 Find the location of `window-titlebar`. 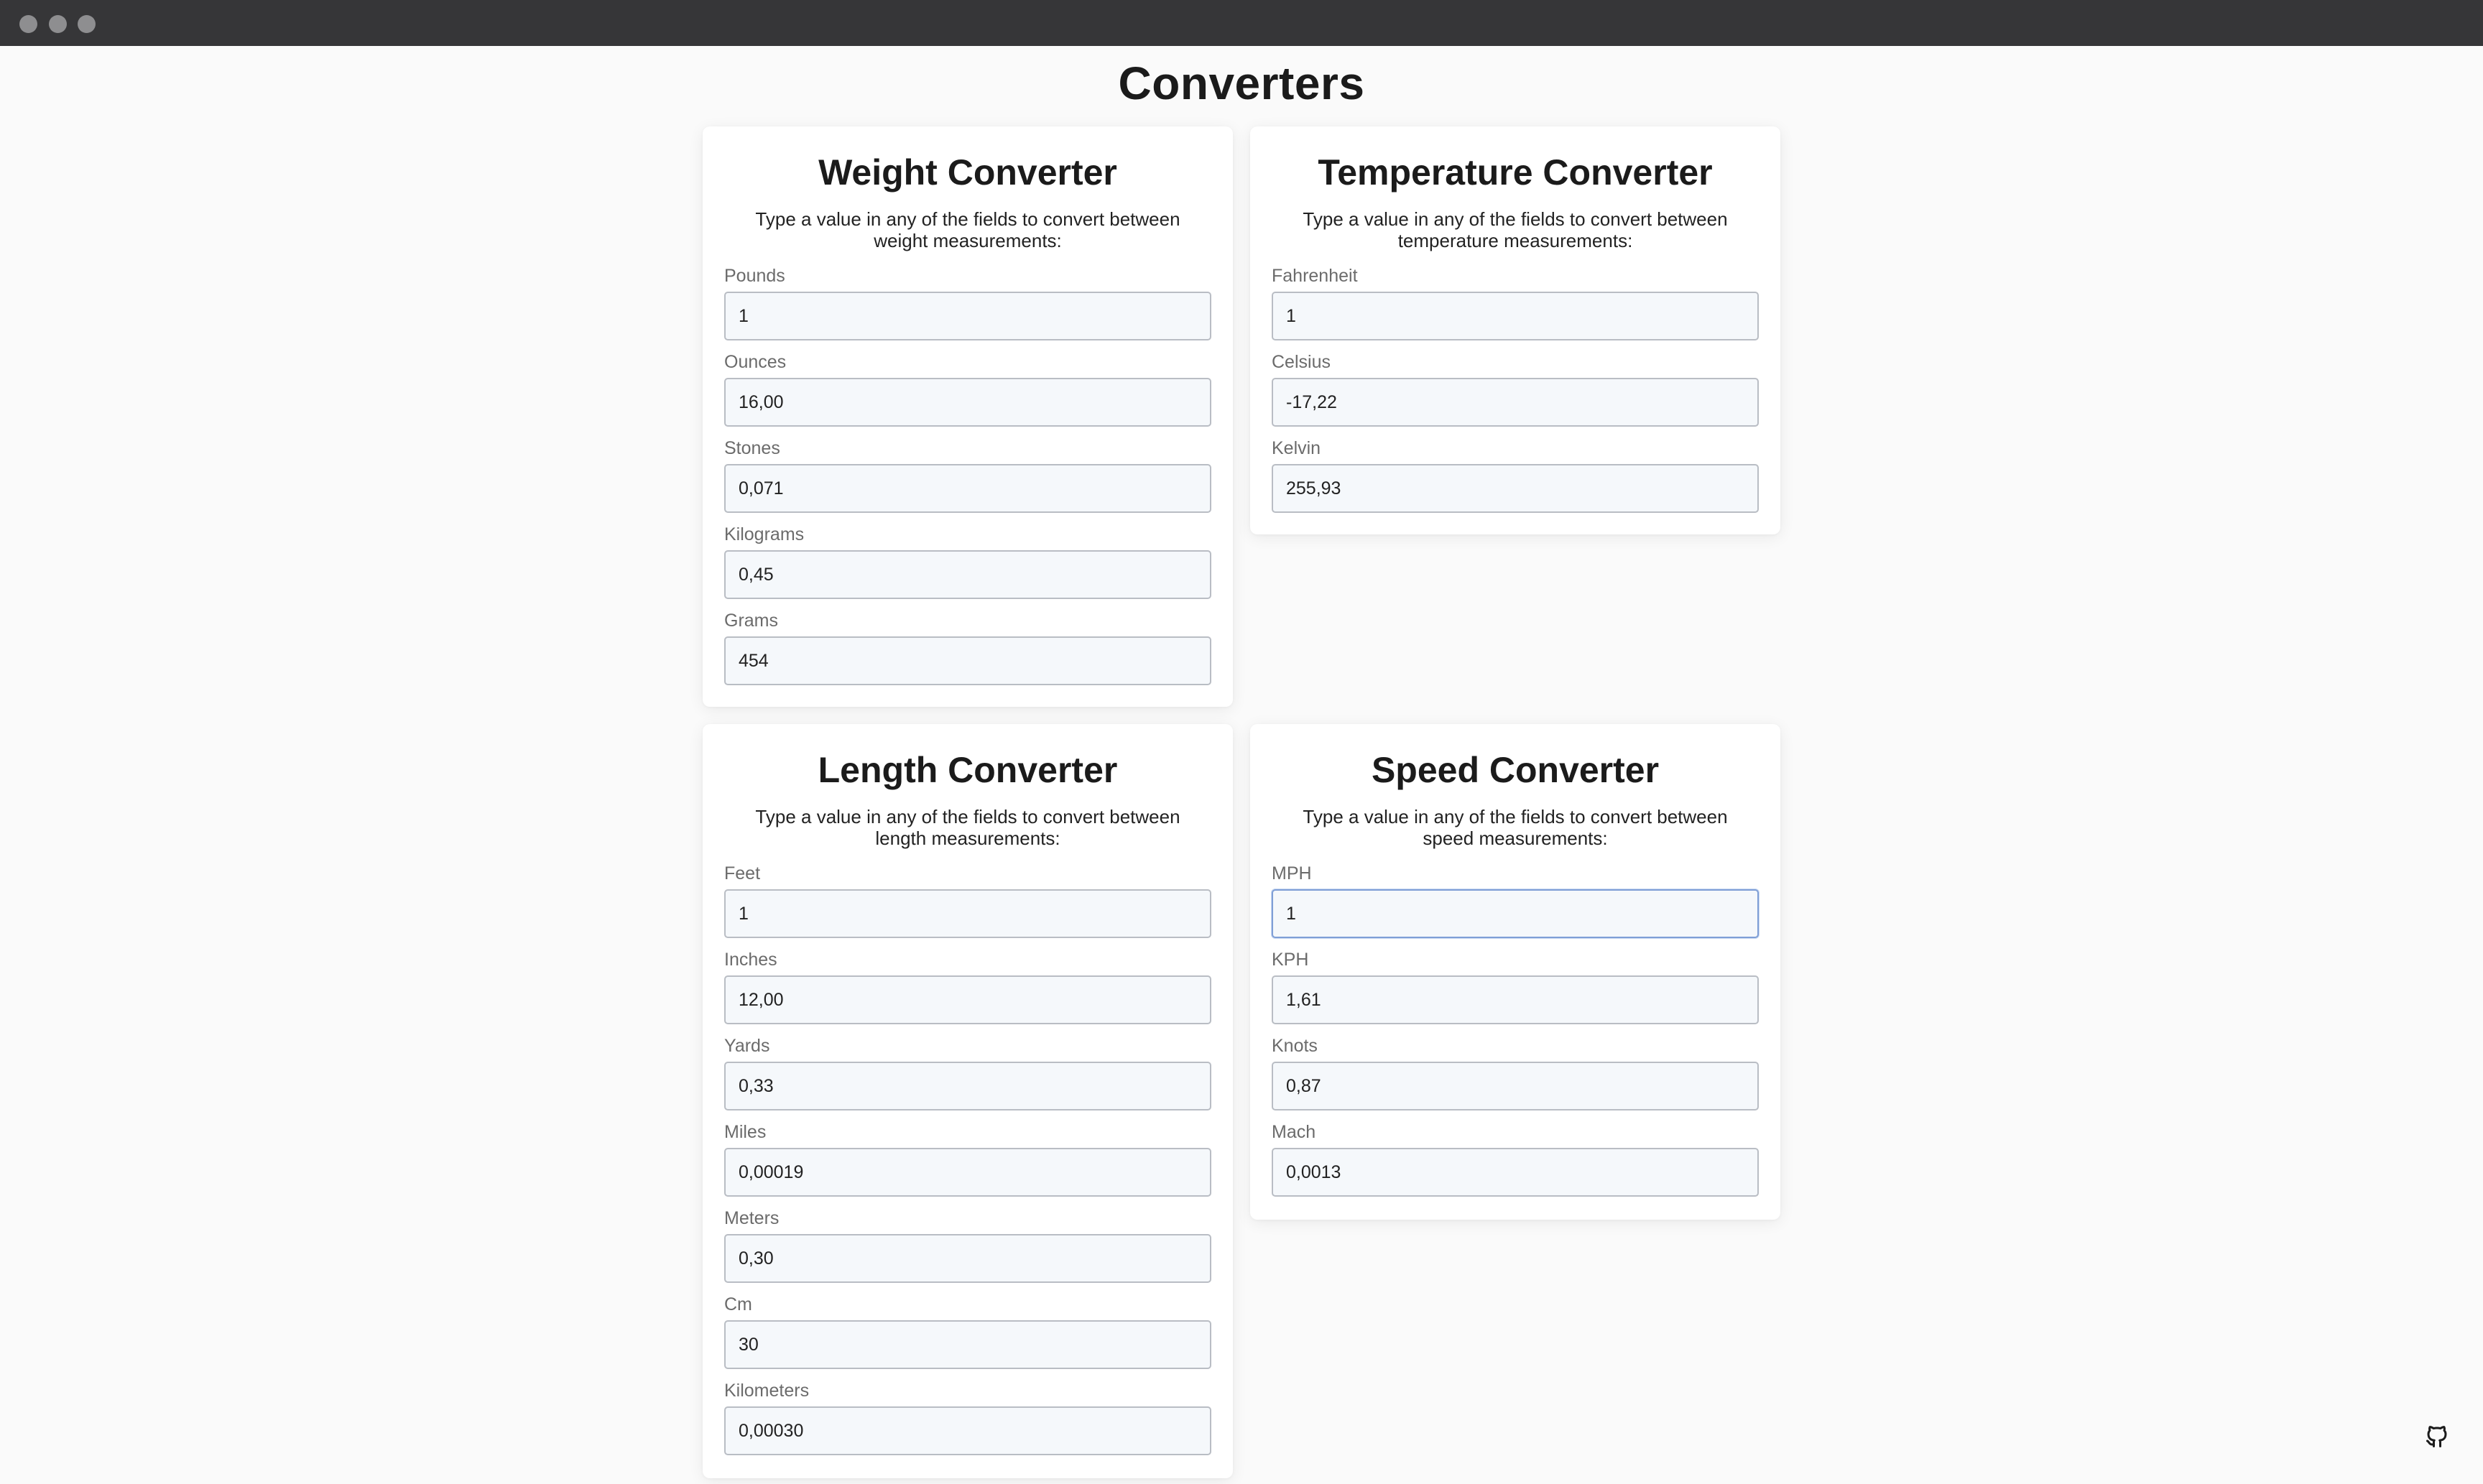

window-titlebar is located at coordinates (1241, 23).